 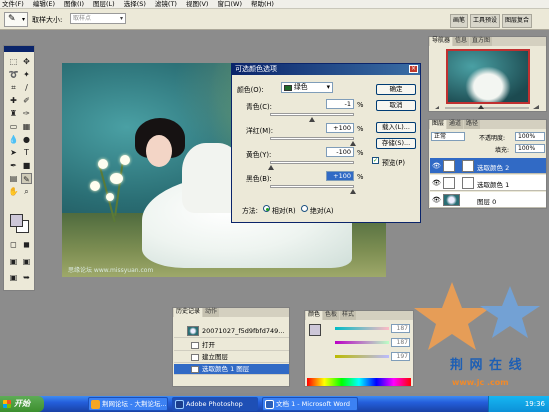 What do you see at coordinates (166, 4) in the screenshot?
I see `menu-filter: 滤镜(T)` at bounding box center [166, 4].